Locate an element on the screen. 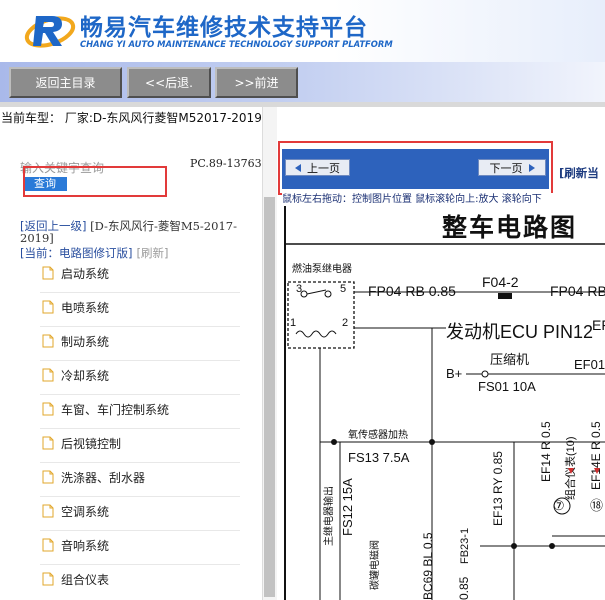 This screenshot has height=600, width=605. relay-label: 燃油泵继电器 is located at coordinates (322, 268).